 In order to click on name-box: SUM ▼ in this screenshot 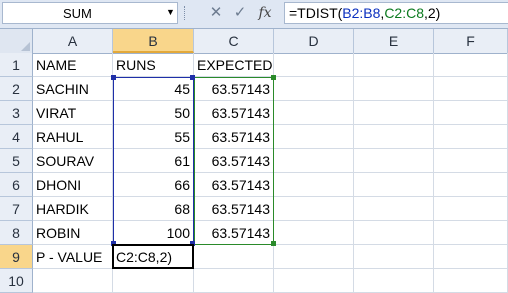, I will do `click(90, 13)`.